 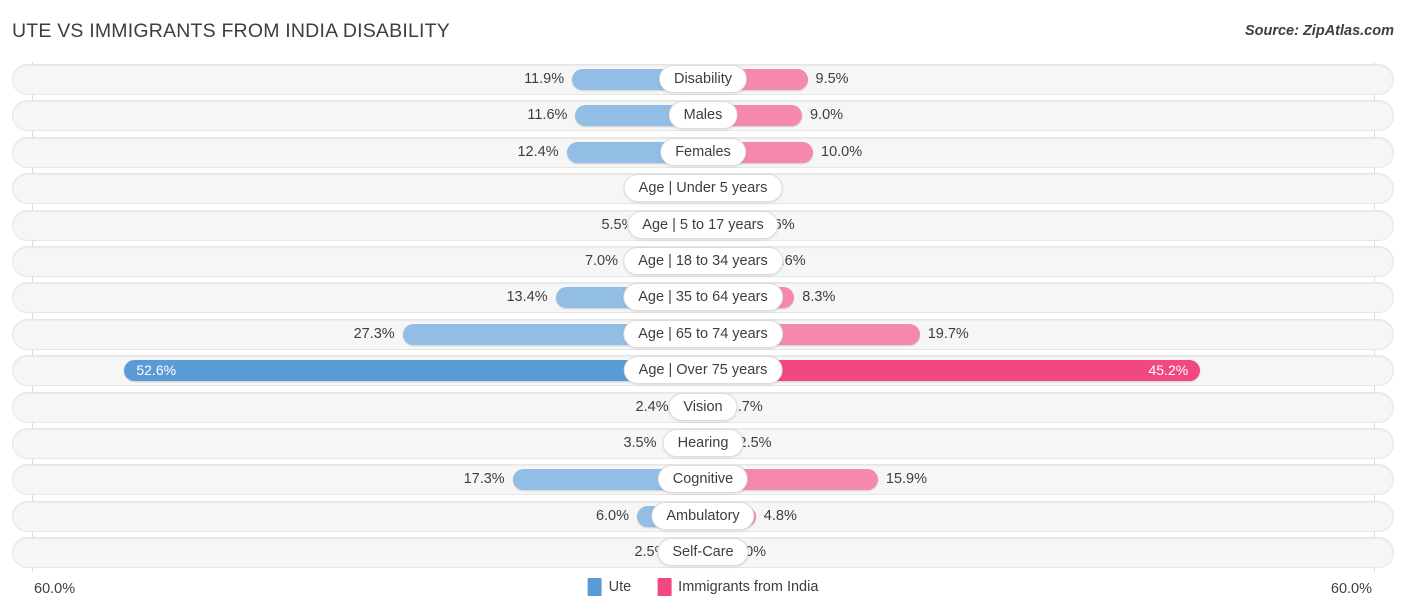 What do you see at coordinates (484, 479) in the screenshot?
I see `value-label-ute: 17.3%` at bounding box center [484, 479].